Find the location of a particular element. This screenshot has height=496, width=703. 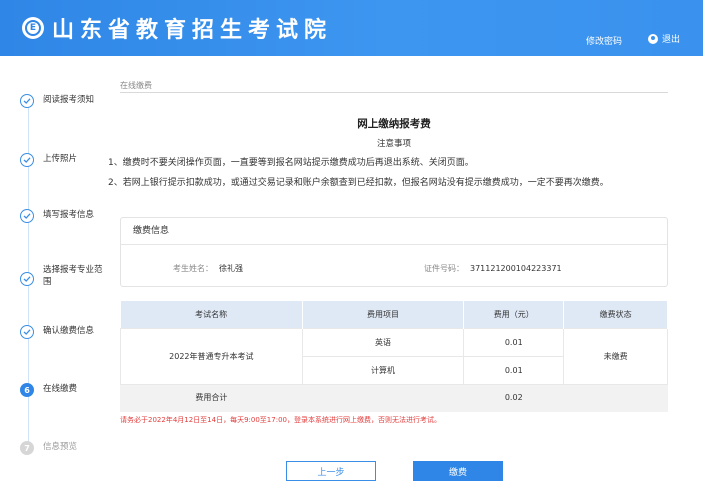

logo-icon: E is located at coordinates (33, 28).